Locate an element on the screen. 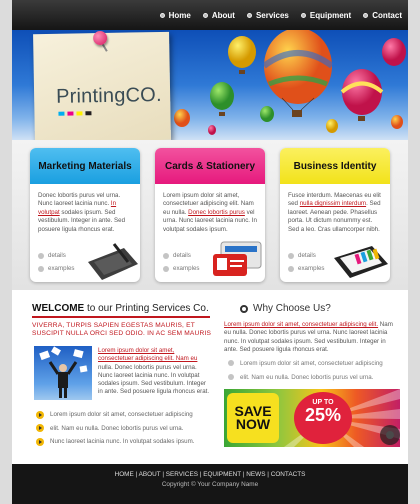  save-now-badge: SAVE NOW is located at coordinates (253, 418).